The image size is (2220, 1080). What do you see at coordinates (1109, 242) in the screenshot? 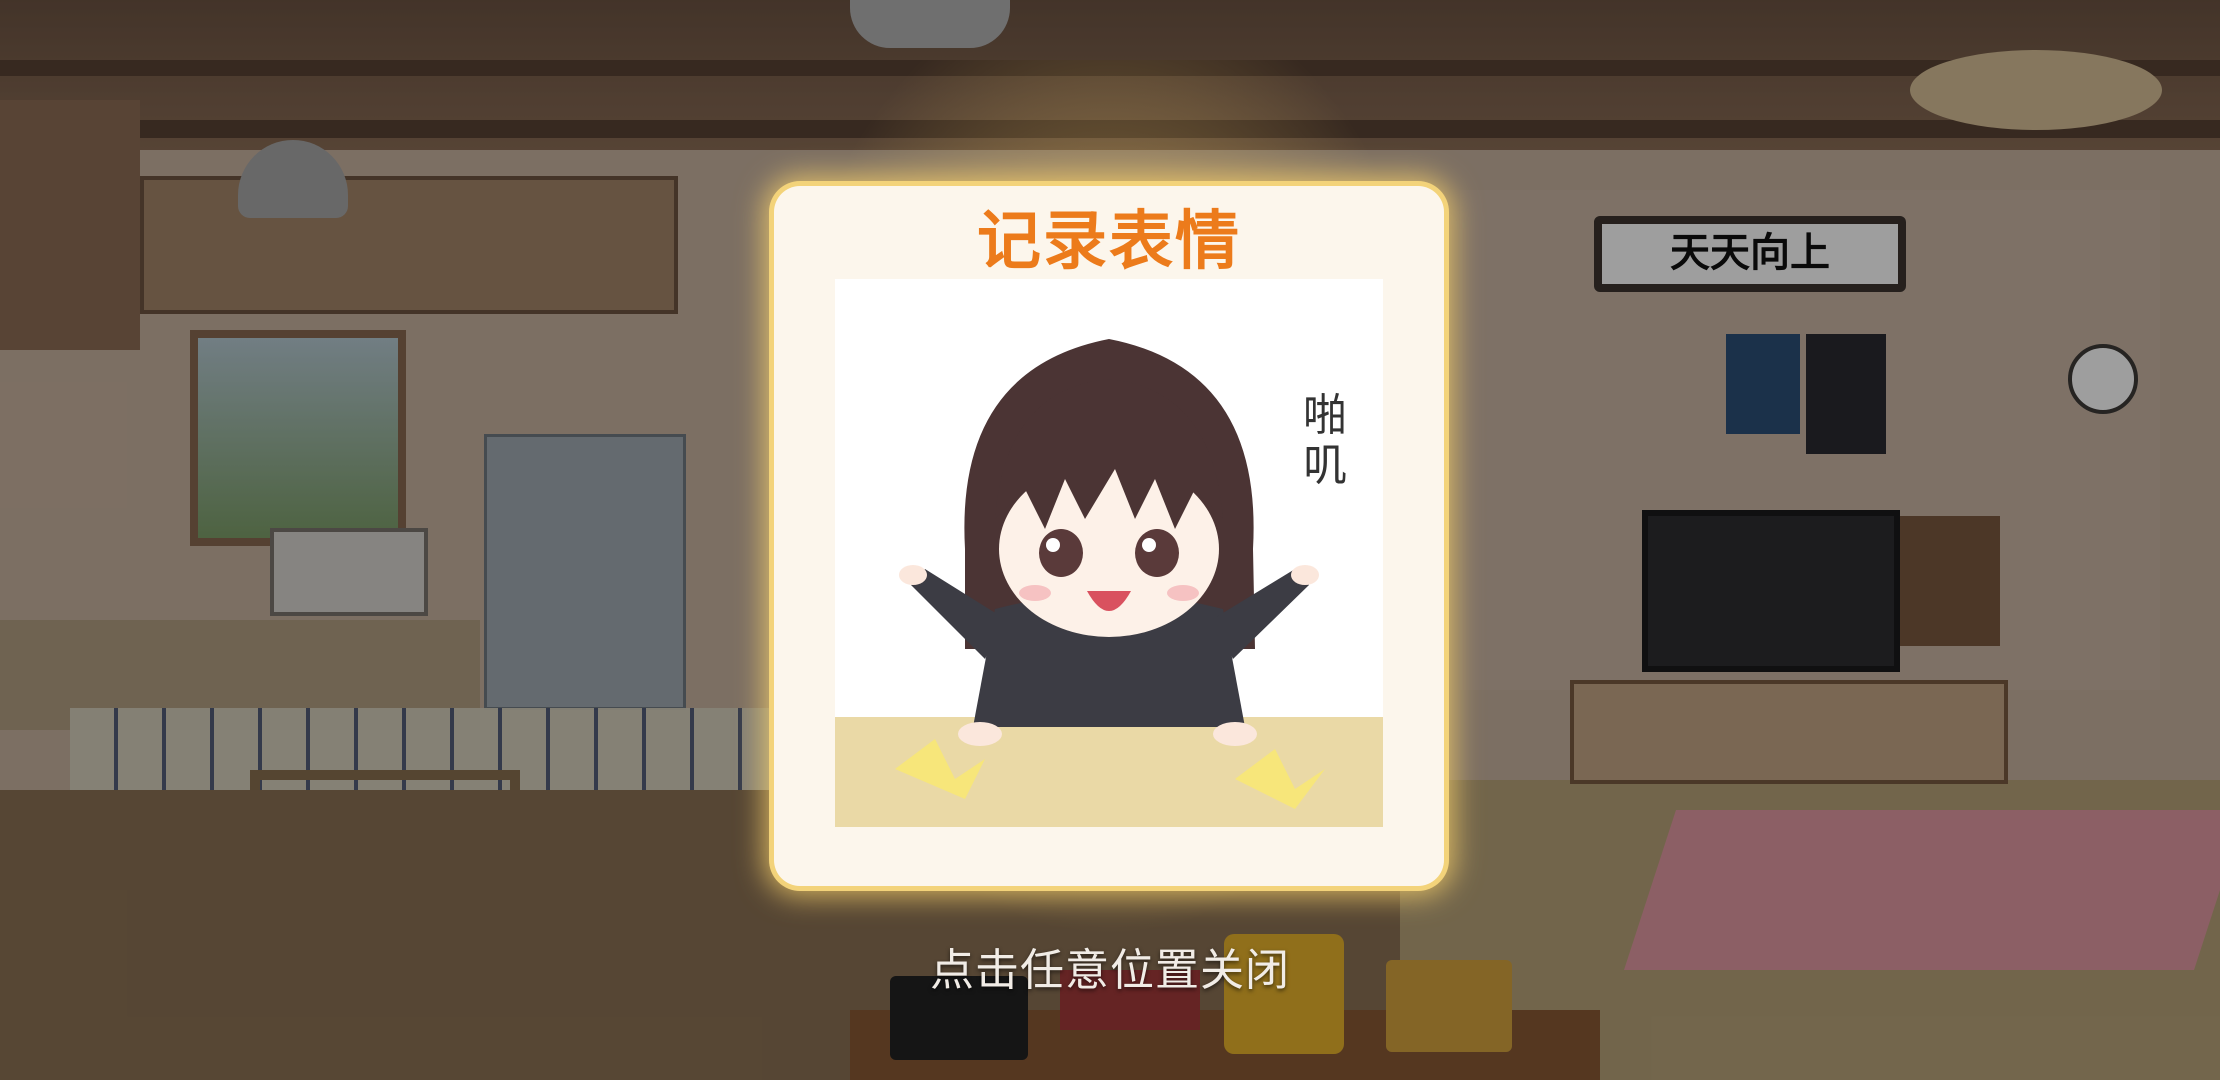
I see `dialog-title: 记录表情` at bounding box center [1109, 242].